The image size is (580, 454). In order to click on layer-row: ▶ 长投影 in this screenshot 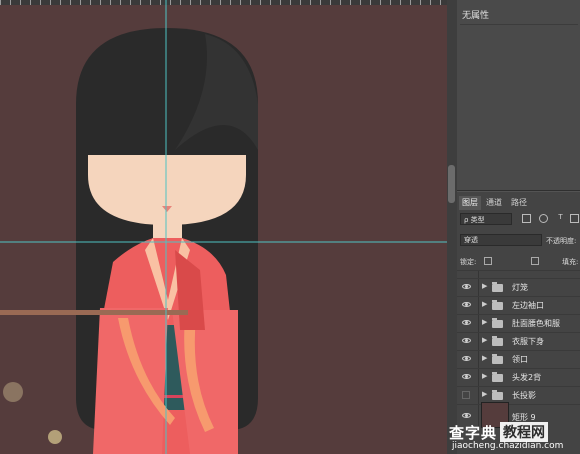, I will do `click(518, 395)`.